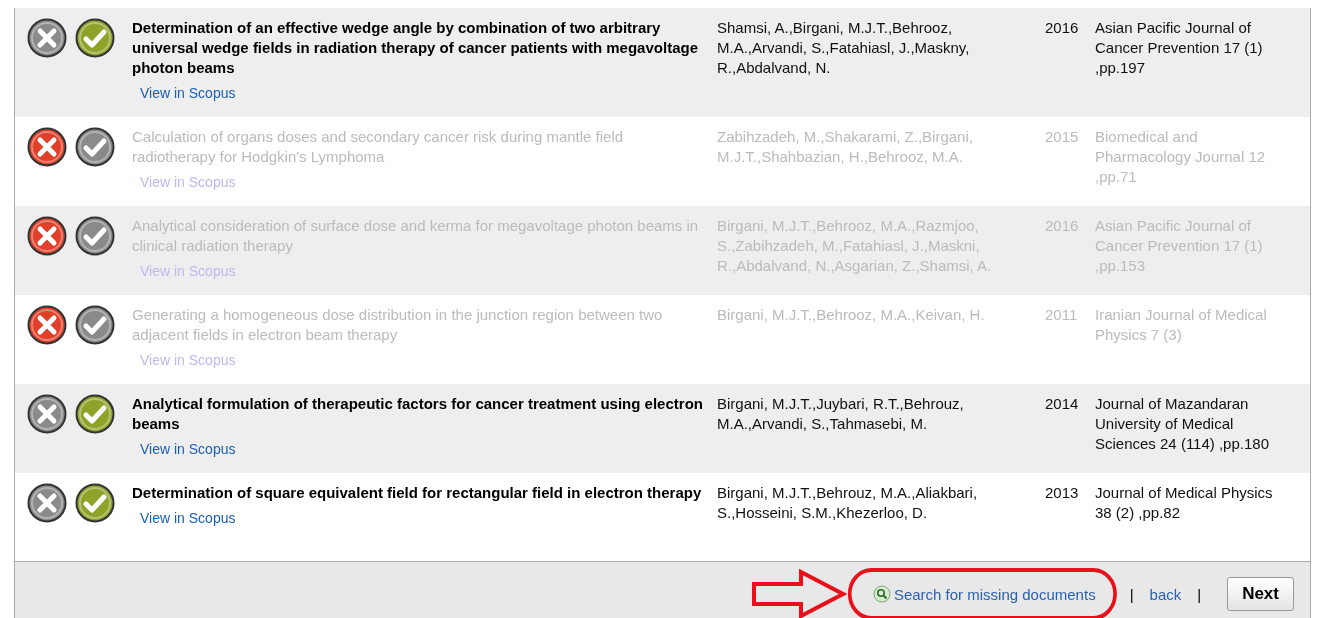  Describe the element at coordinates (1062, 28) in the screenshot. I see `year-text: 2016` at that location.